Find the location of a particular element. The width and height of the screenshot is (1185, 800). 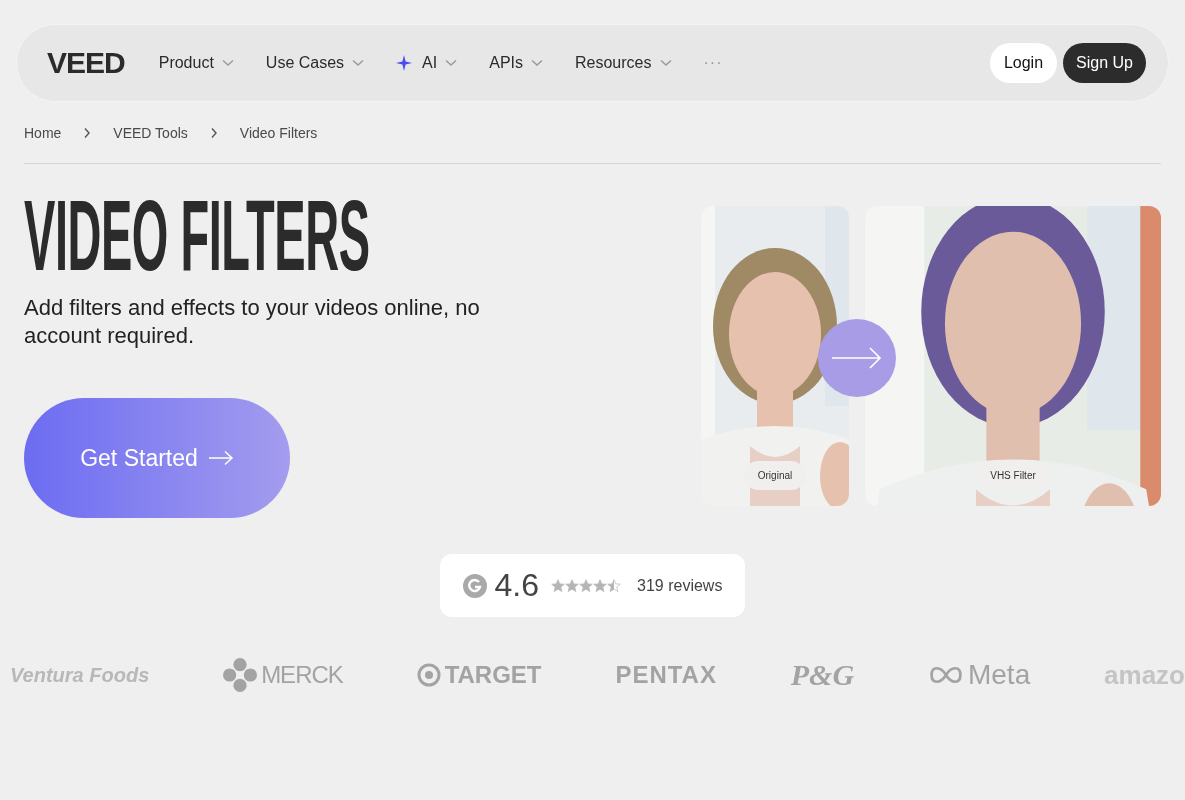

page-title: VIDEO FILTERS is located at coordinates (197, 235).